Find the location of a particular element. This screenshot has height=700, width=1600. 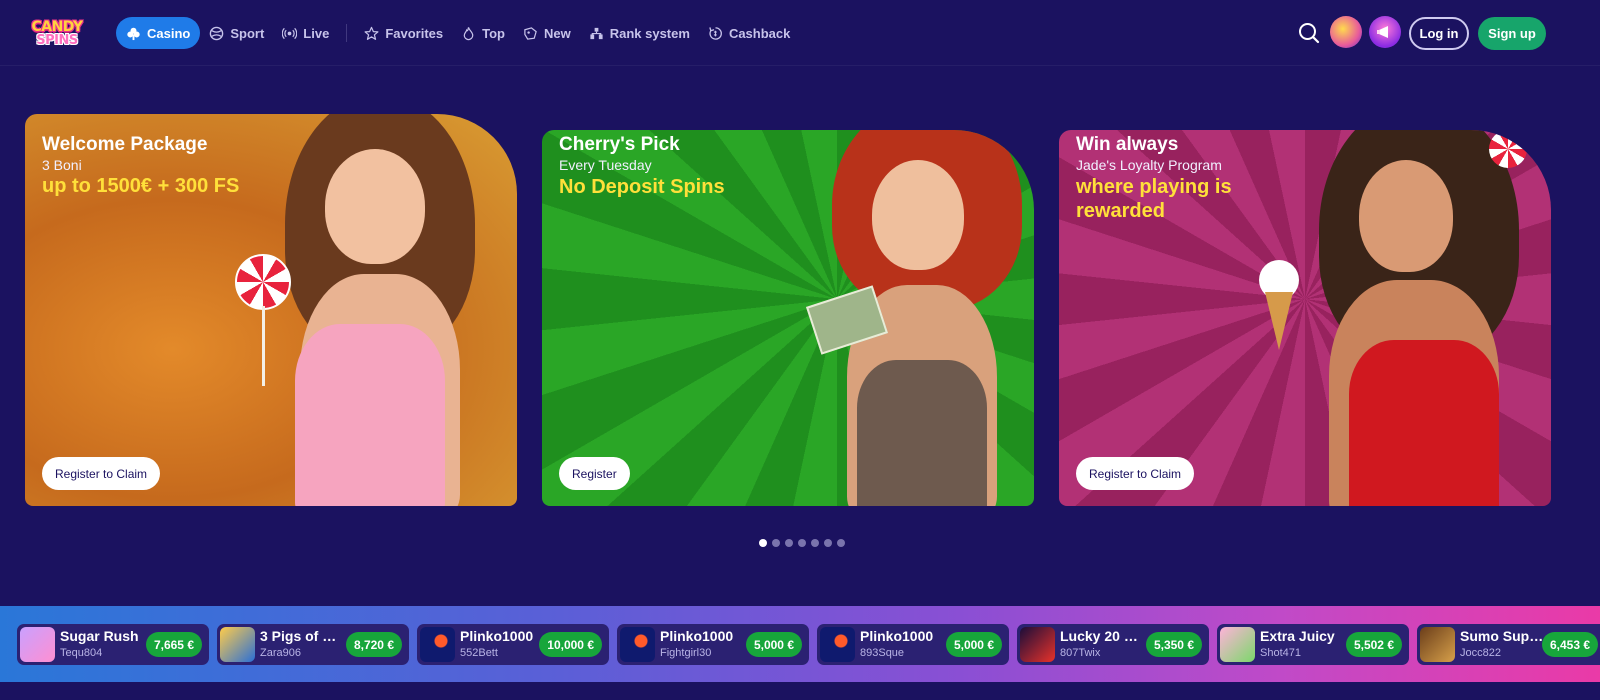

winner-game-name: Sumo Supreme is located at coordinates (1502, 636).